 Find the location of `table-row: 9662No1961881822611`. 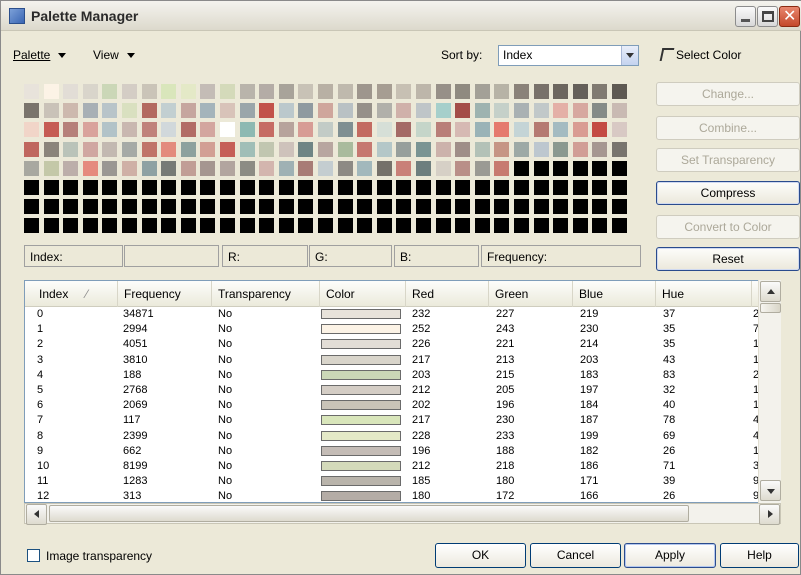

table-row: 9662No1961881822611 is located at coordinates (402, 451).